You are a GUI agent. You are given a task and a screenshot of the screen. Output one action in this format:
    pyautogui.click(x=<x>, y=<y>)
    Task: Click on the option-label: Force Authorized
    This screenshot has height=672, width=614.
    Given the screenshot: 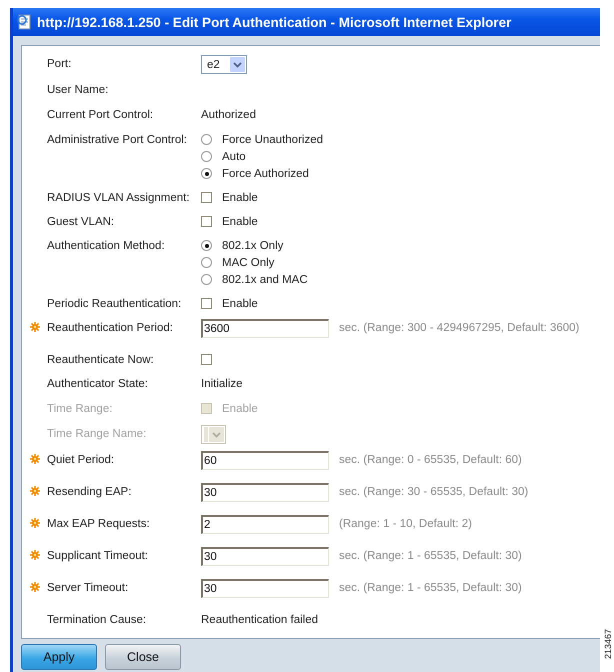 What is the action you would take?
    pyautogui.click(x=265, y=174)
    